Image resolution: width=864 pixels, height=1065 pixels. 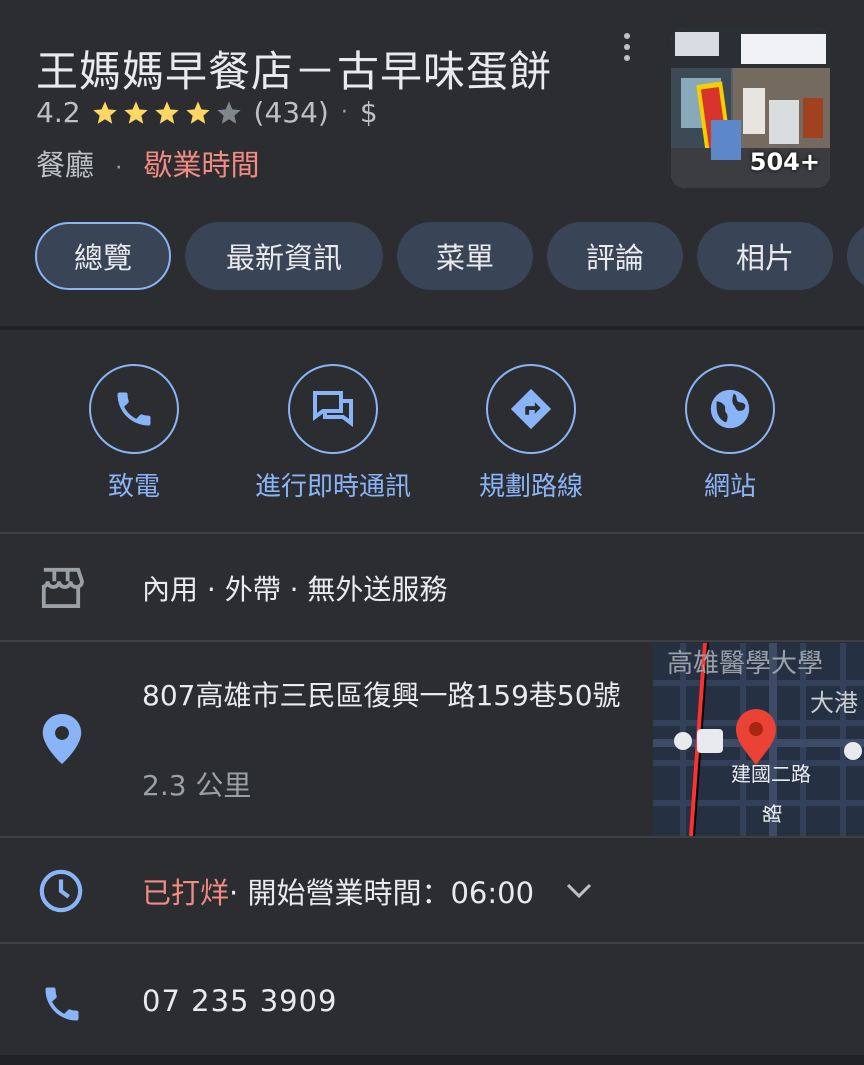 I want to click on tab-reviews: 評論, so click(x=615, y=256).